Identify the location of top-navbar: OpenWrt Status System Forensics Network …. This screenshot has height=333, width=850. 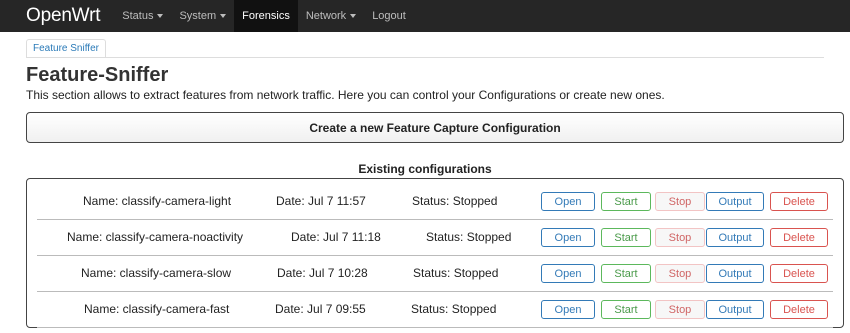
(425, 16).